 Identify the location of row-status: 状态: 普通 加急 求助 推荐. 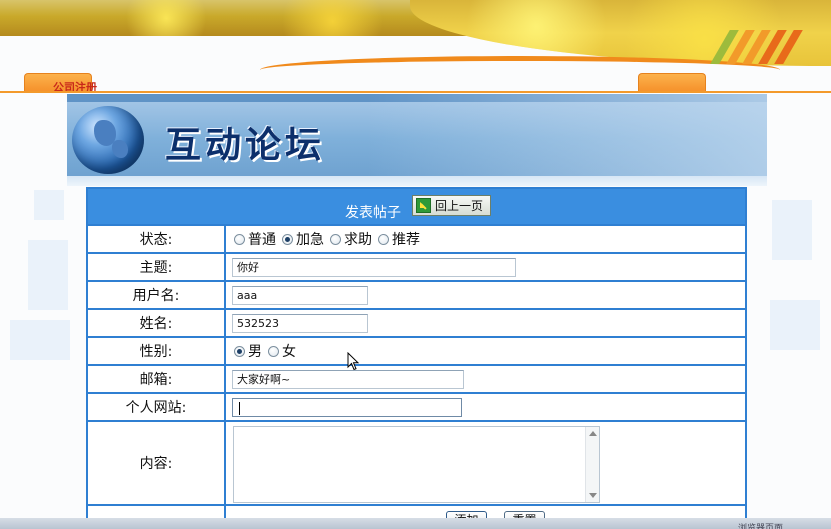
(416, 238).